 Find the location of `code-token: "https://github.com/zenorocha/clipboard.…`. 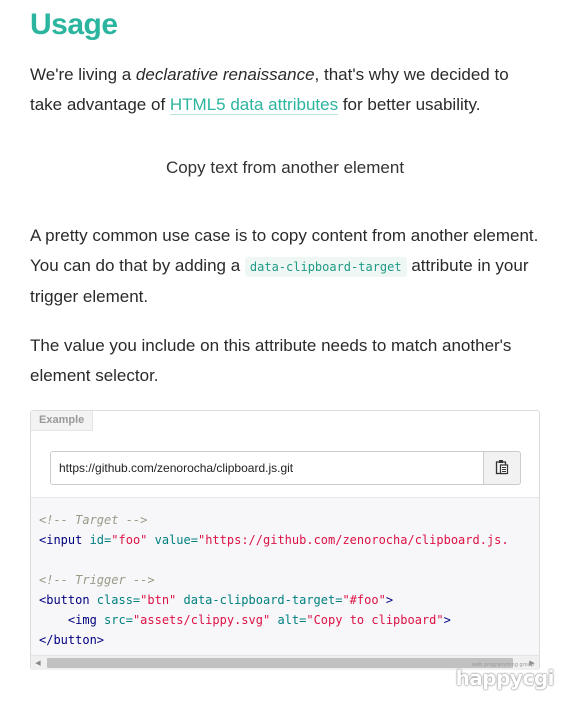

code-token: "https://github.com/zenorocha/clipboard.… is located at coordinates (353, 540).